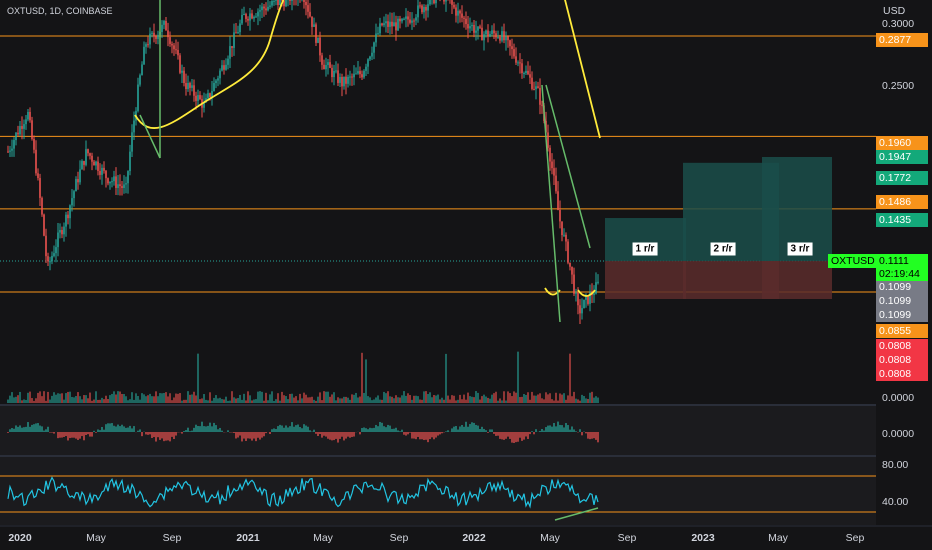 Image resolution: width=932 pixels, height=550 pixels. Describe the element at coordinates (800, 249) in the screenshot. I see `target-label-3rr: 3 r/r` at that location.